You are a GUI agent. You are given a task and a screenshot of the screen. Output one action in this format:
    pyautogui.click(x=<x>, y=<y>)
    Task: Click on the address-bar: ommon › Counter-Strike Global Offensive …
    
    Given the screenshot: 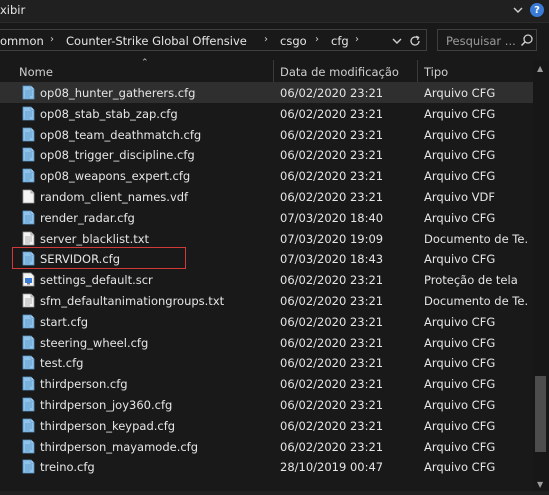 What is the action you would take?
    pyautogui.click(x=213, y=40)
    